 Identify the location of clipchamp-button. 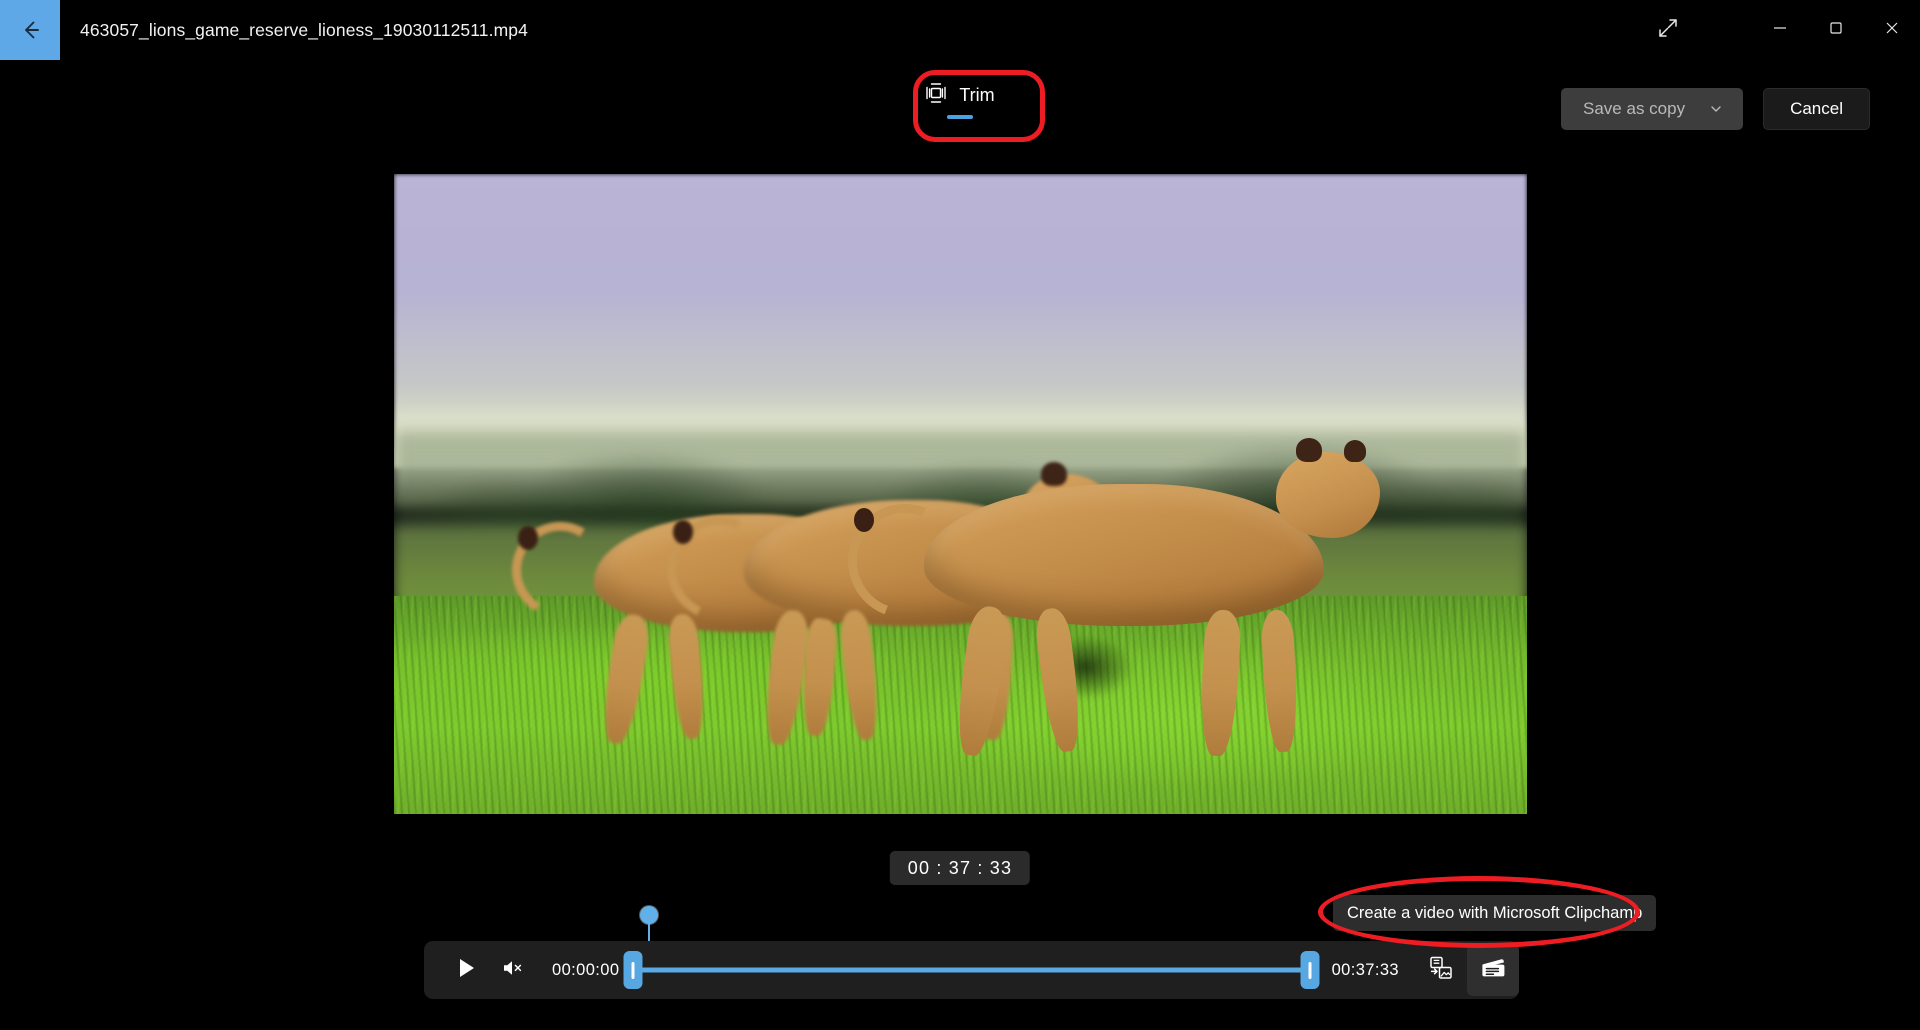
(1493, 970).